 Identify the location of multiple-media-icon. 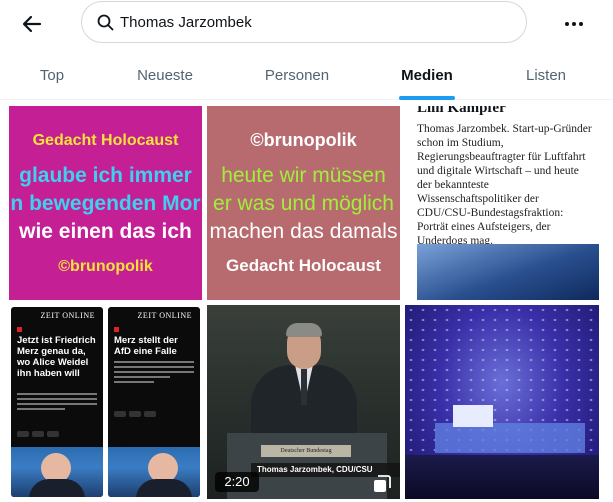
(382, 484).